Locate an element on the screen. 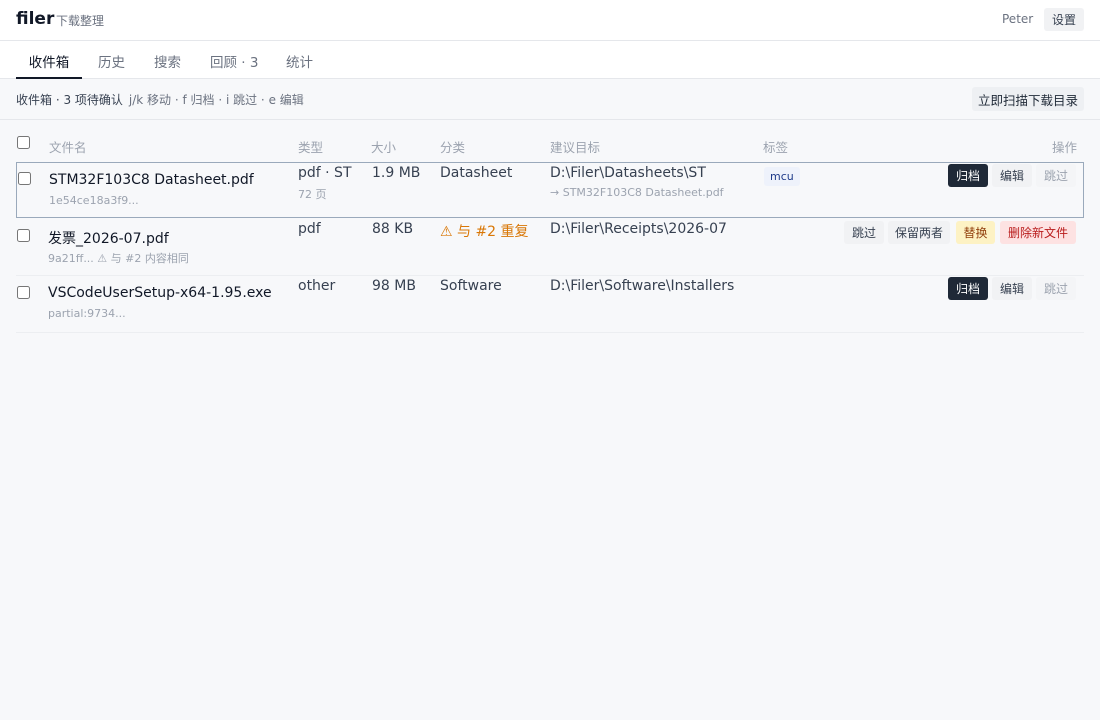 The width and height of the screenshot is (1100, 720). file-size: 98 MB is located at coordinates (394, 286).